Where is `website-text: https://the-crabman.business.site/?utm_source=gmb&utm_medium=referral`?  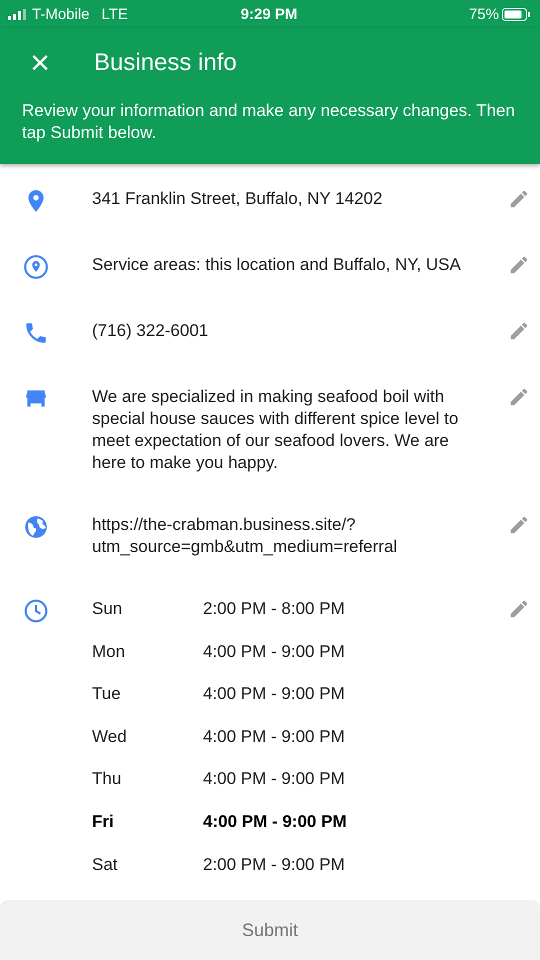 website-text: https://the-crabman.business.site/?utm_source=gmb&utm_medium=referral is located at coordinates (245, 535).